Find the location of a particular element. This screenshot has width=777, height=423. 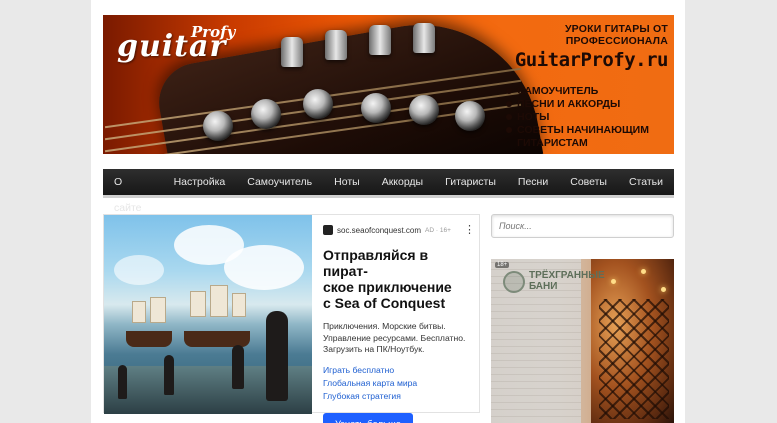

nav-item-tutorial: Самоучитель is located at coordinates (279, 182).